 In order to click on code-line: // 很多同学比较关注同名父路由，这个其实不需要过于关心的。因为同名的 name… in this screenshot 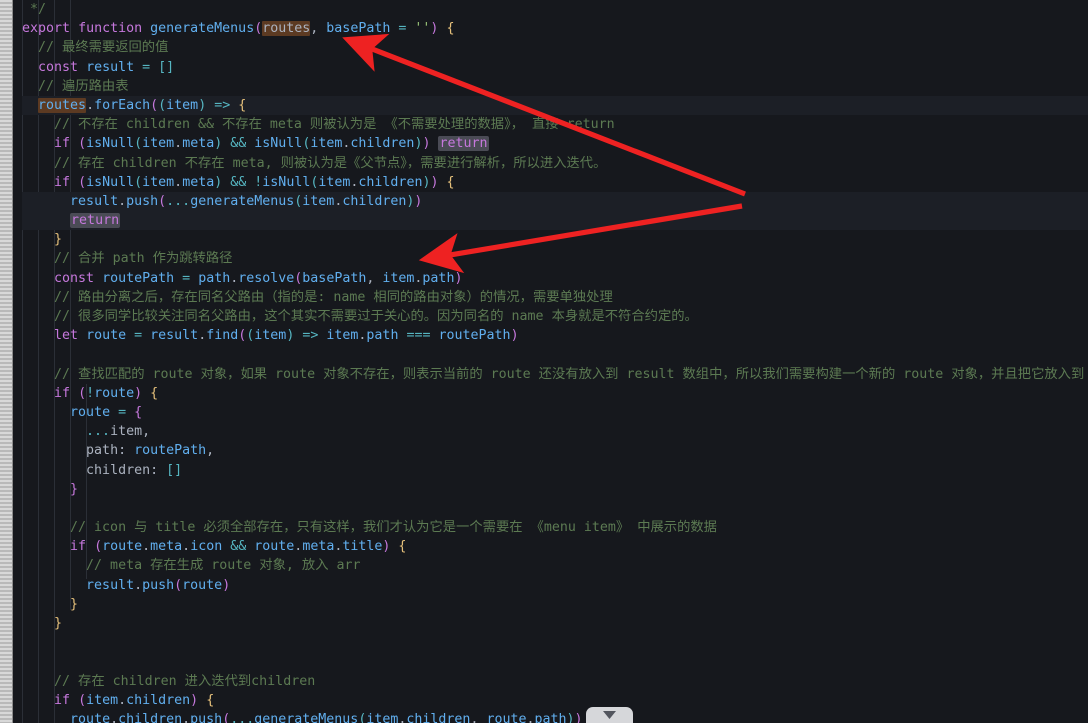, I will do `click(555, 316)`.